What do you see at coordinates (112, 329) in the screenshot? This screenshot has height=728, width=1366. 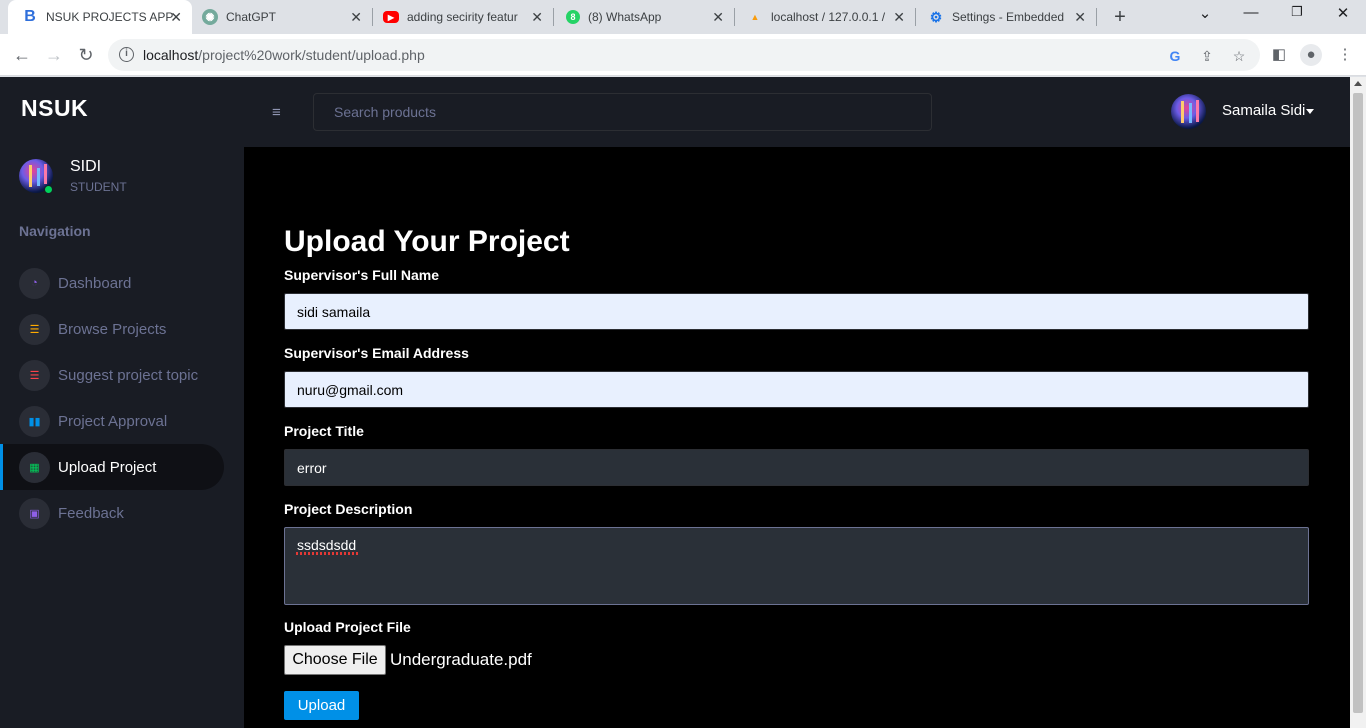 I see `sidebar-item-browse-projects: ☰ Browse Projects` at bounding box center [112, 329].